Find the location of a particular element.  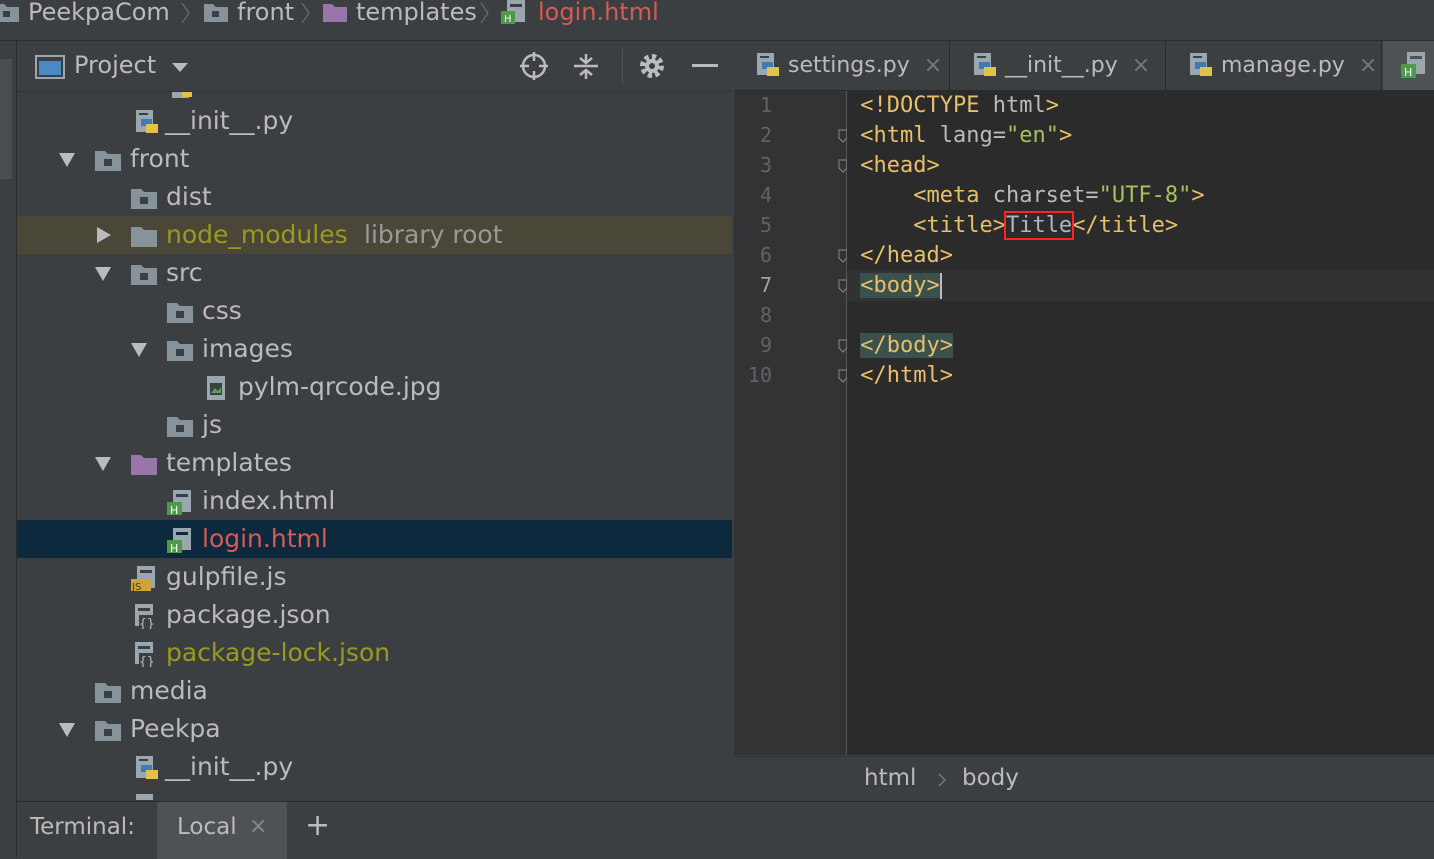

project-panel-header: Project is located at coordinates (374, 66).